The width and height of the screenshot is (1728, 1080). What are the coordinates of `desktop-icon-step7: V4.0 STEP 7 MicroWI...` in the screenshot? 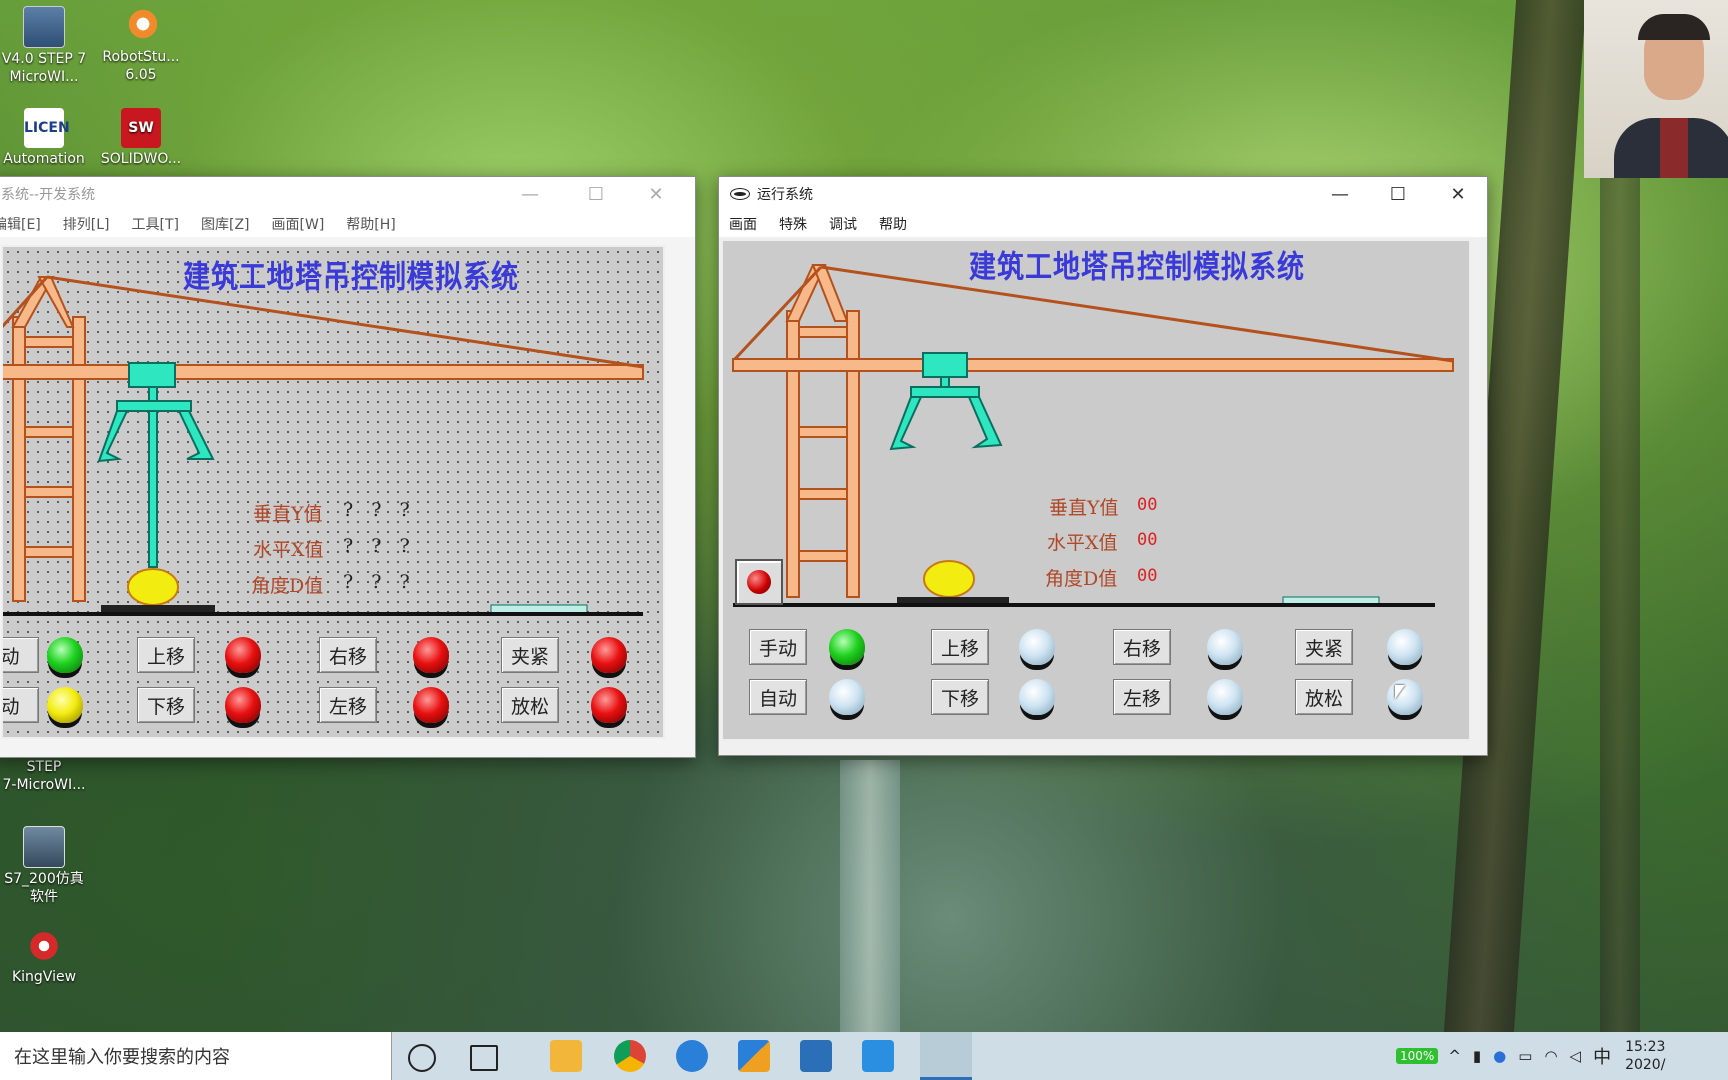 It's located at (45, 46).